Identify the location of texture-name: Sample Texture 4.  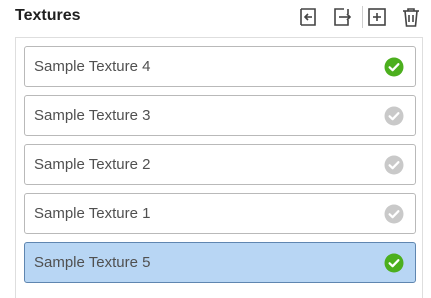
(92, 66).